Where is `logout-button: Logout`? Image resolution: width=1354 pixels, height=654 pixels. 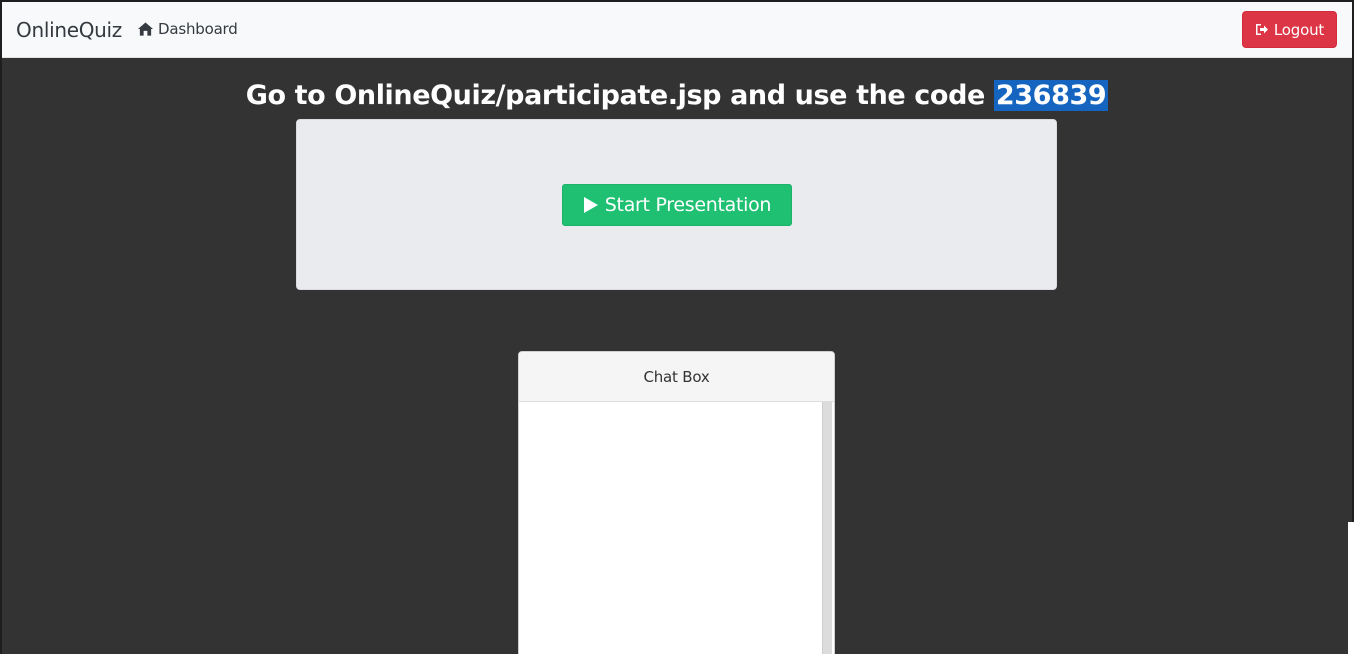 logout-button: Logout is located at coordinates (1289, 29).